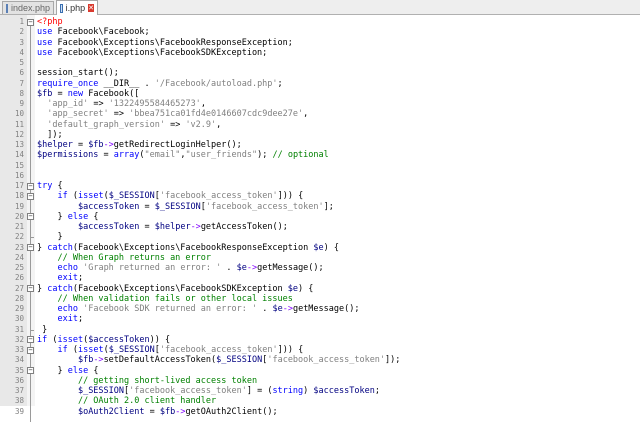 Image resolution: width=640 pixels, height=422 pixels. What do you see at coordinates (103, 340) in the screenshot?
I see `code-text: if (isset($accessToken)) {` at bounding box center [103, 340].